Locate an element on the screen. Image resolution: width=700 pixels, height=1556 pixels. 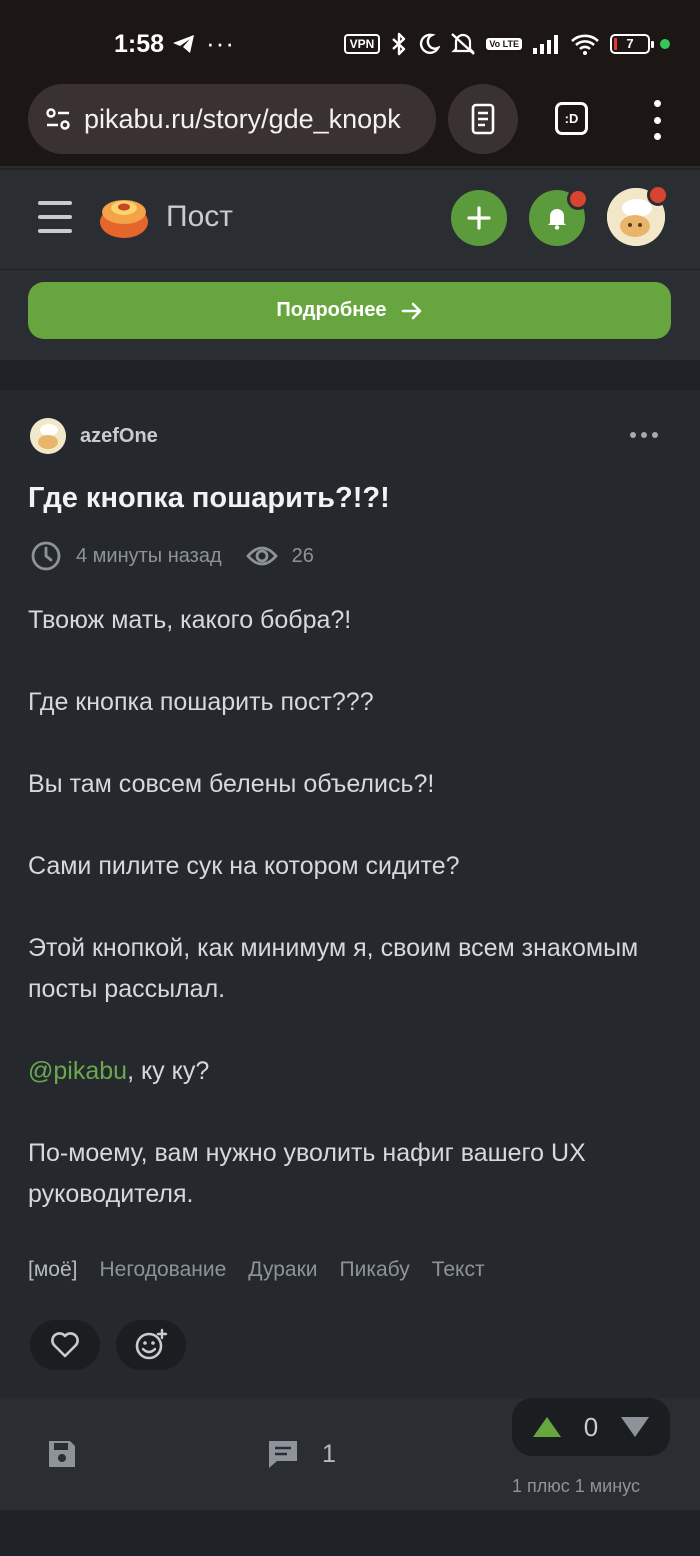
post-options-button is located at coordinates (644, 435).